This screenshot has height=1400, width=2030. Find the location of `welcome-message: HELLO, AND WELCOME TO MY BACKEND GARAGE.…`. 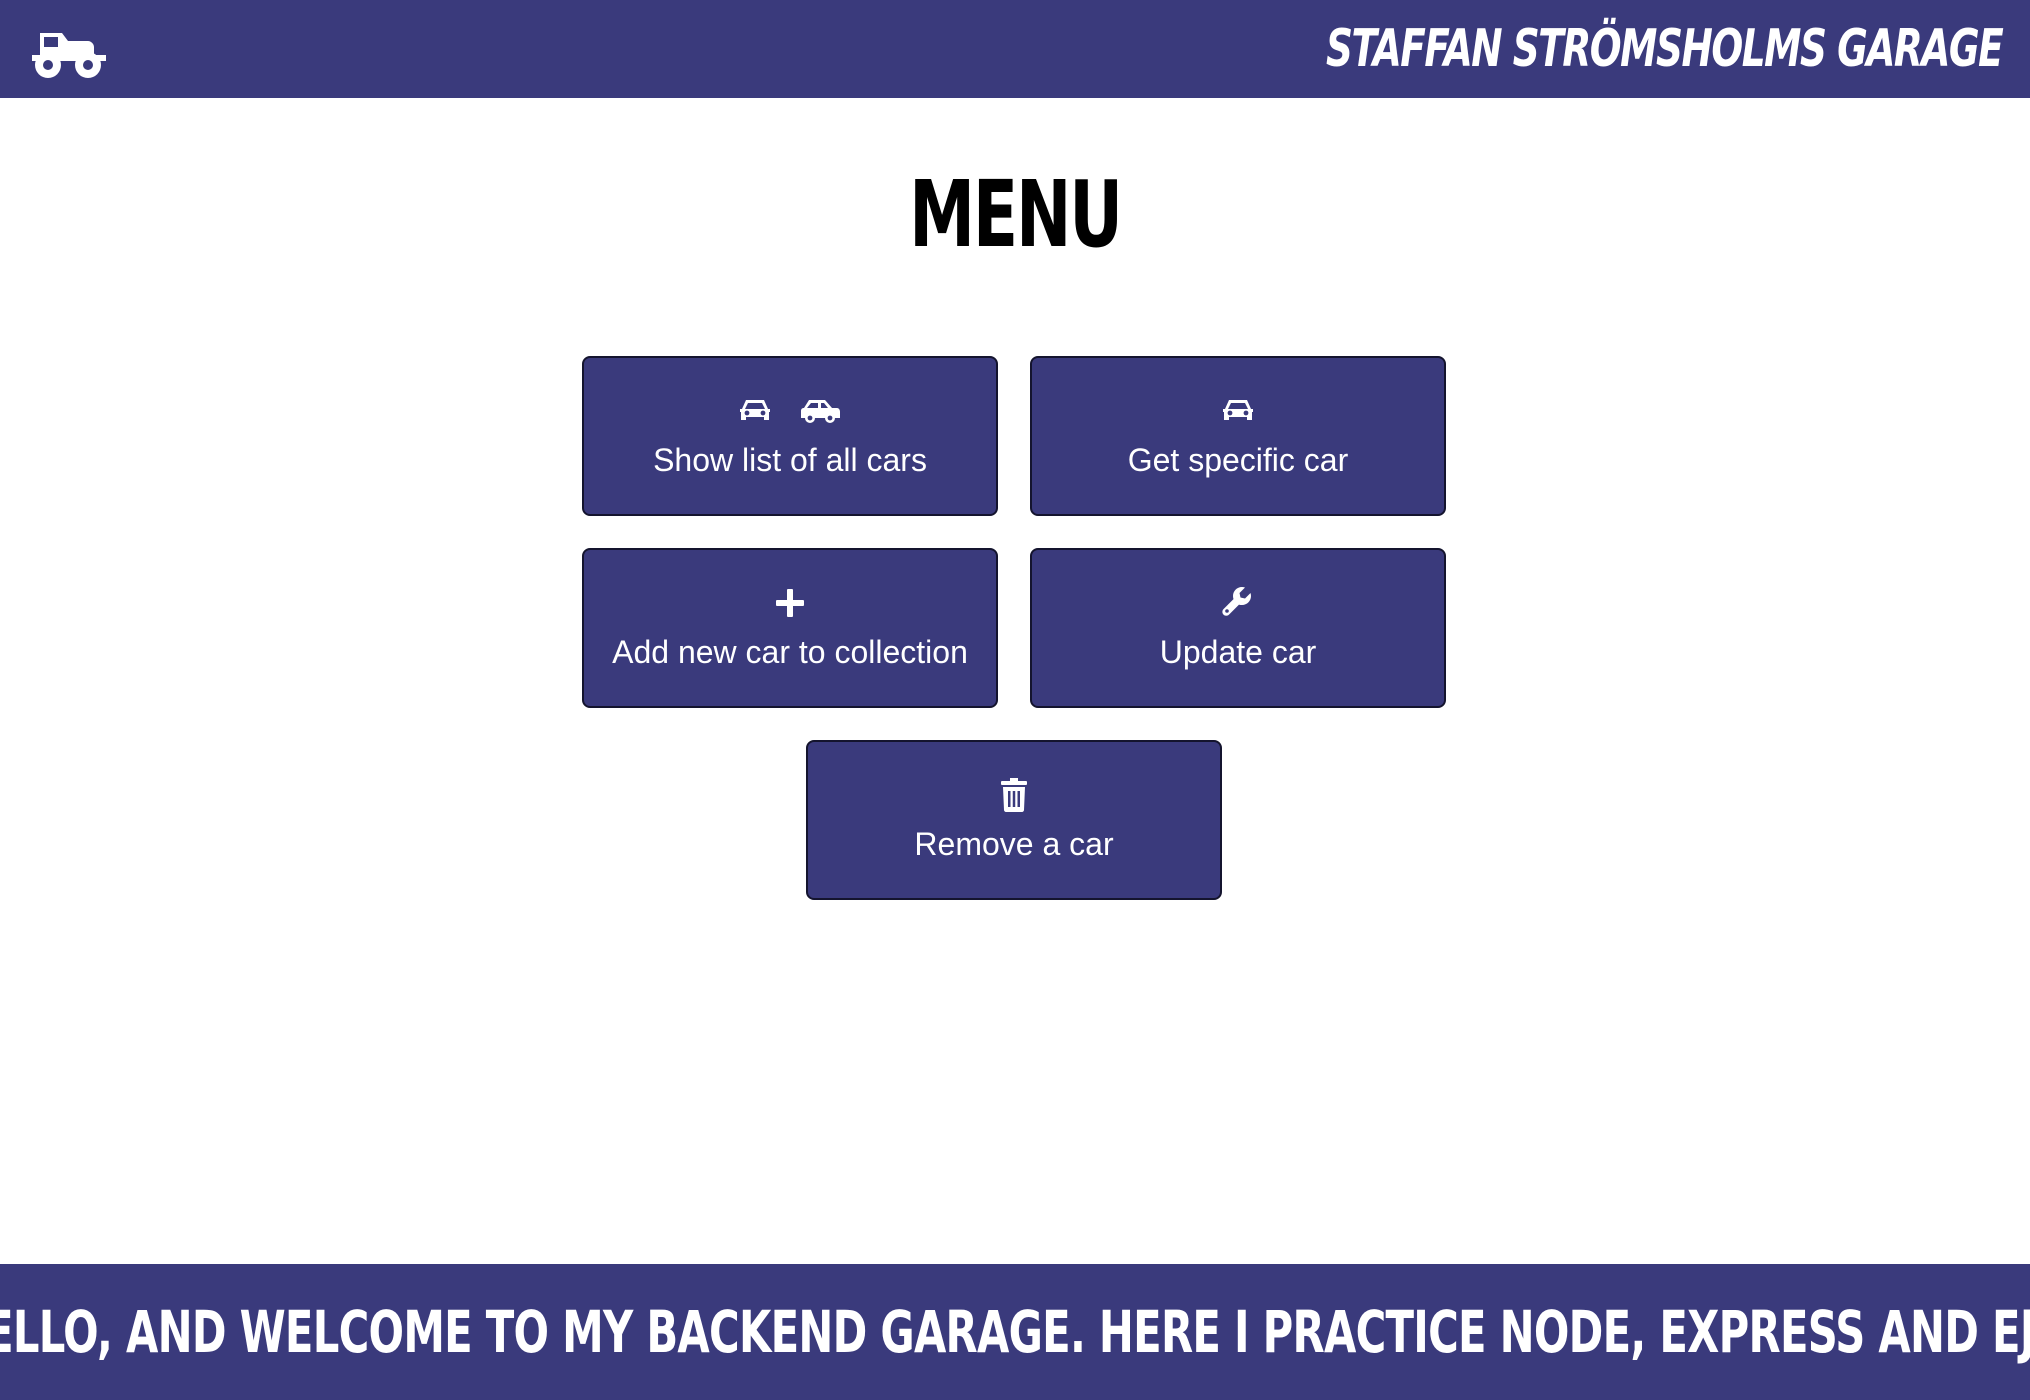

welcome-message: HELLO, AND WELCOME TO MY BACKEND GARAGE.… is located at coordinates (1015, 1332).